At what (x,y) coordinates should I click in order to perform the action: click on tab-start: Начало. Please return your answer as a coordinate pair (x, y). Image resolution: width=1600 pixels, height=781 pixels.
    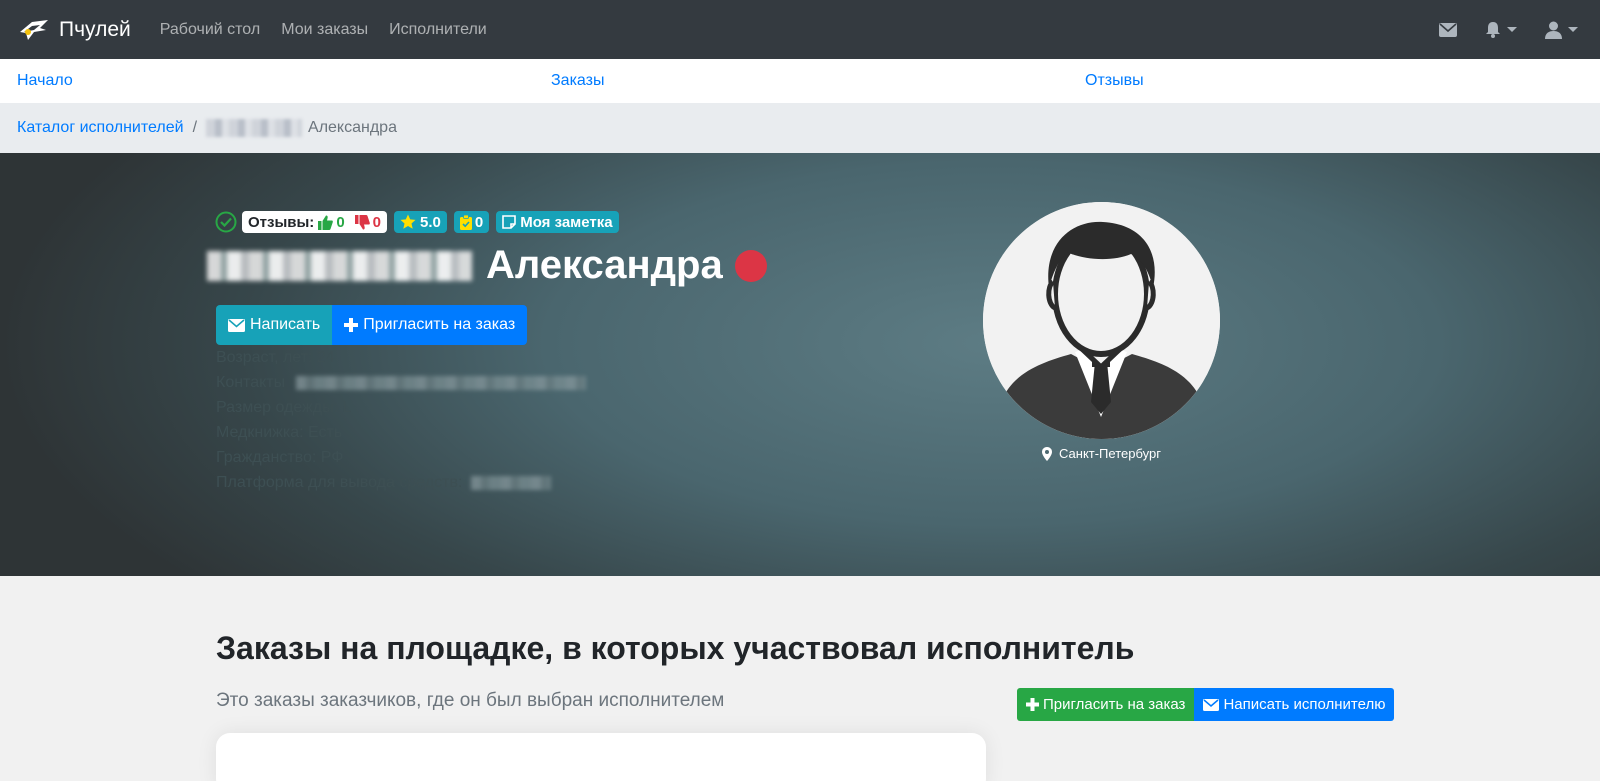
    Looking at the image, I should click on (45, 81).